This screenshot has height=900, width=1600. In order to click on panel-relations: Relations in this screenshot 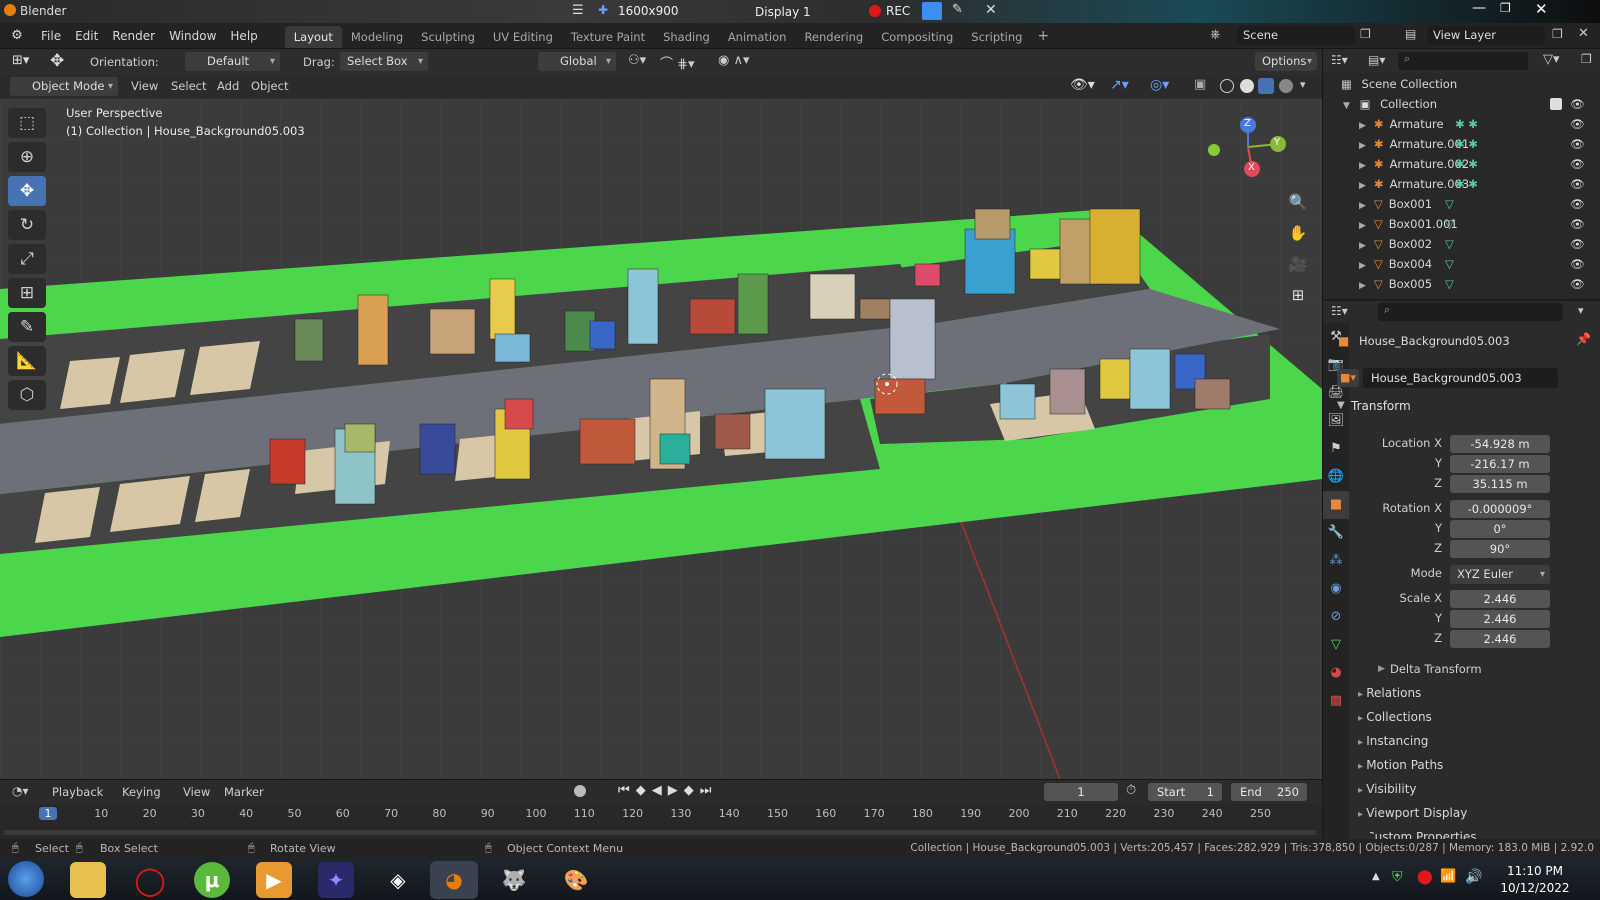, I will do `click(1393, 693)`.